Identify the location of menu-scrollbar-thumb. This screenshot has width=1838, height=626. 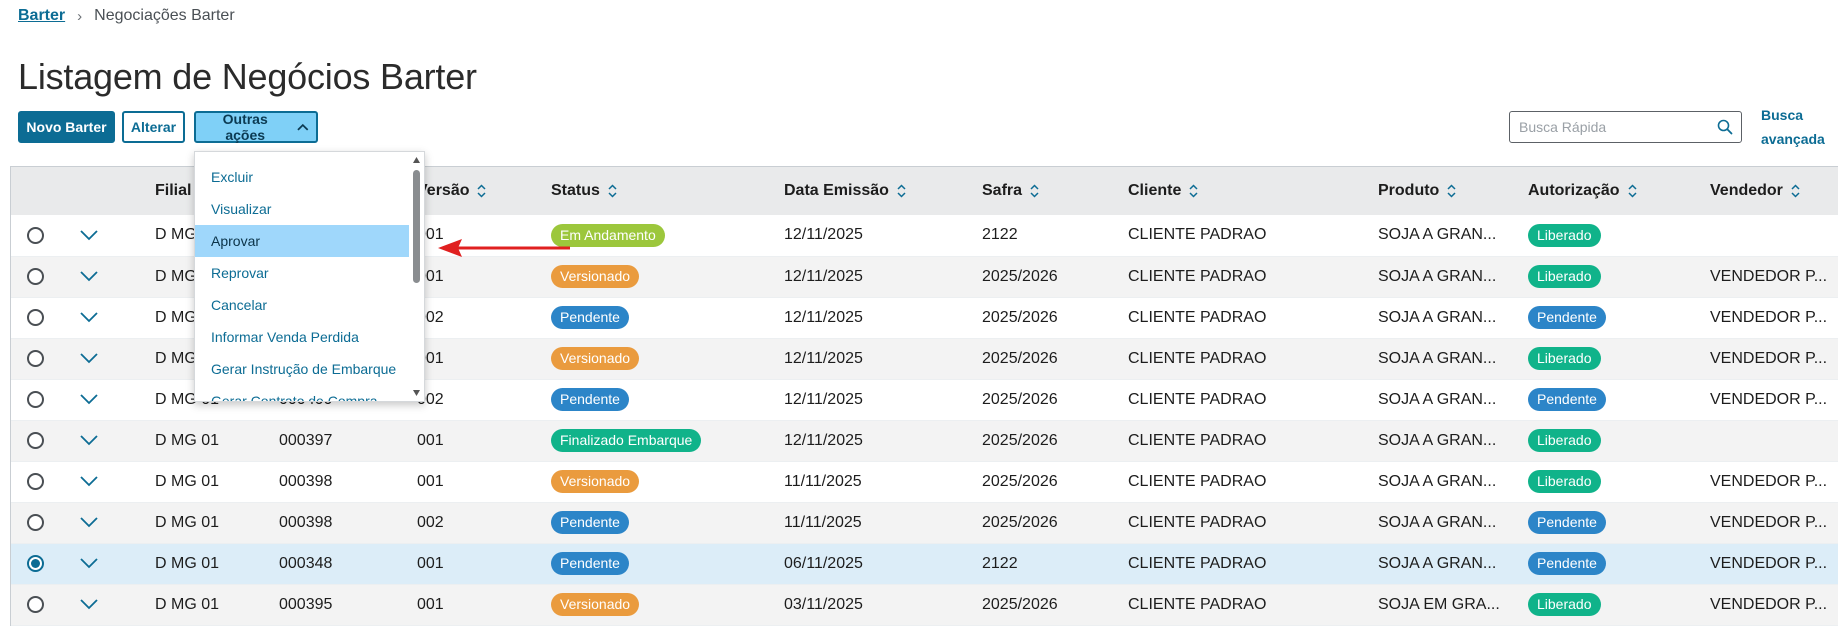
(416, 226).